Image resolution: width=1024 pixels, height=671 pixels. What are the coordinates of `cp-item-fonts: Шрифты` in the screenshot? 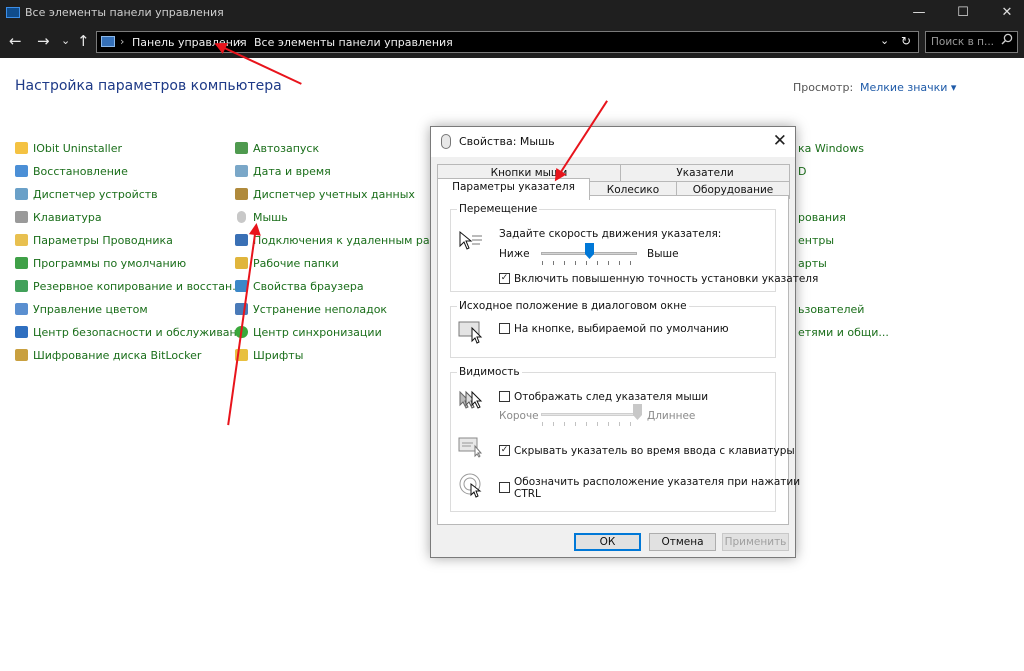 It's located at (269, 355).